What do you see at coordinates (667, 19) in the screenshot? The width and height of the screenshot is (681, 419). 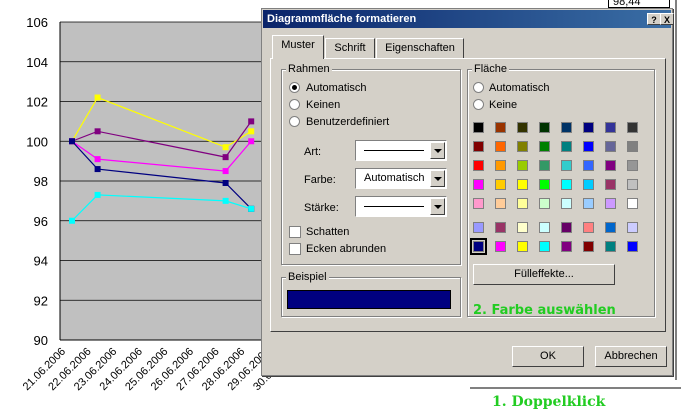 I see `close-button: X` at bounding box center [667, 19].